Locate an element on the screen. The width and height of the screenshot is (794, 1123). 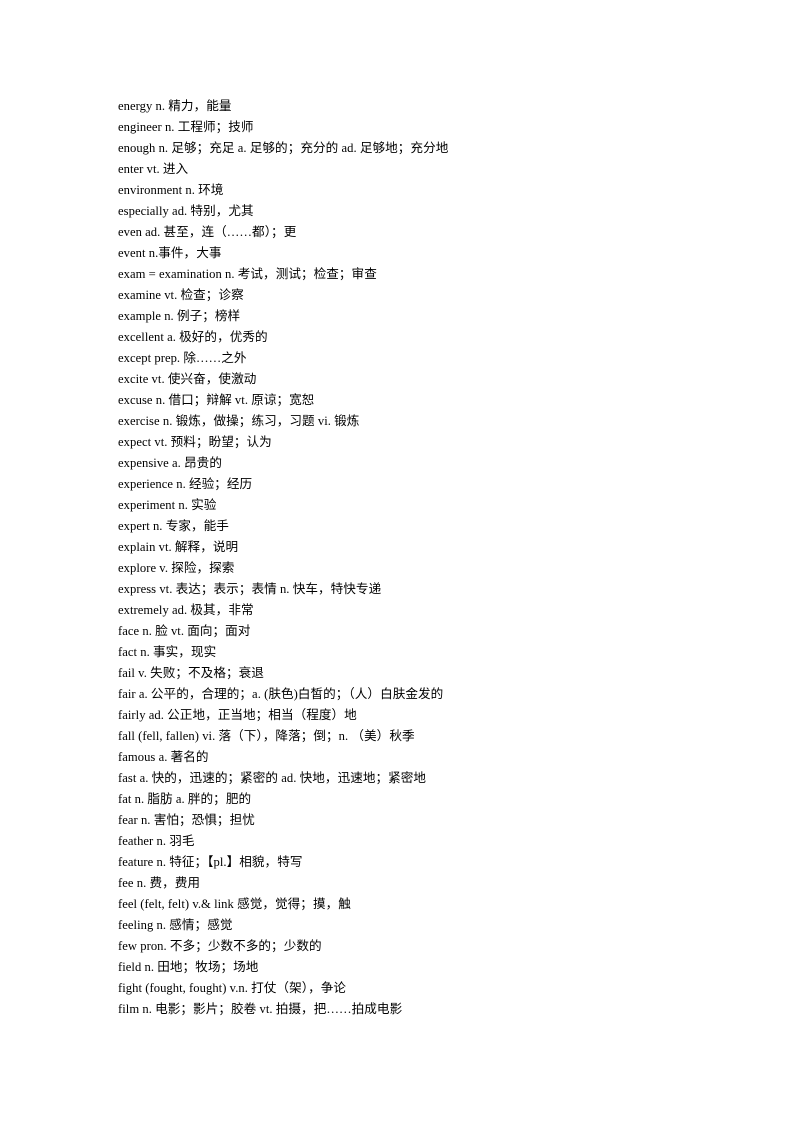
vocabulary-entry: feeling n. 感情；感觉 is located at coordinates (175, 925).